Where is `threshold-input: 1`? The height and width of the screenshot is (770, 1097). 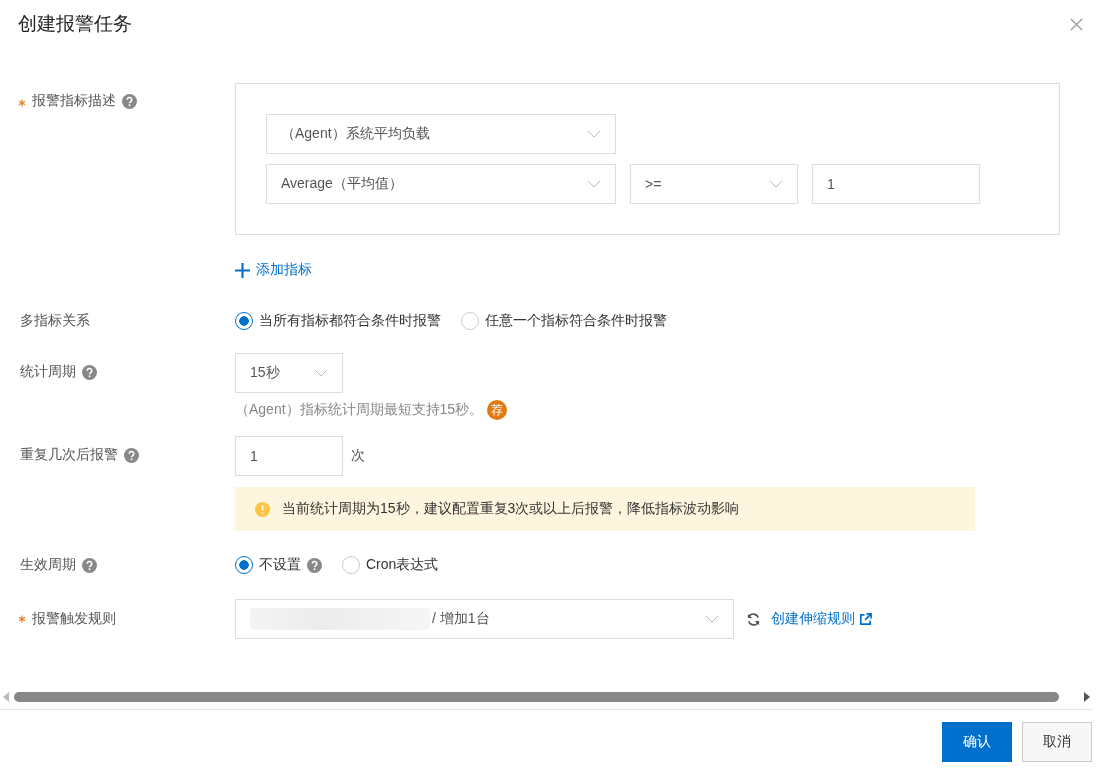 threshold-input: 1 is located at coordinates (896, 184).